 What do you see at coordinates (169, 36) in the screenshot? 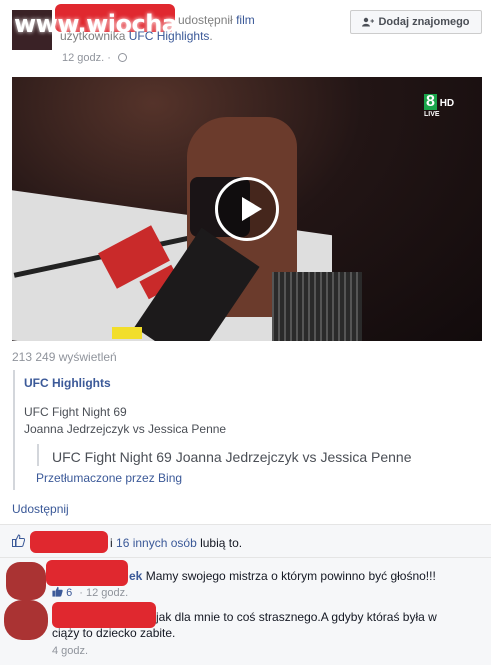
I see `page-name-link: UFC Highlights` at bounding box center [169, 36].